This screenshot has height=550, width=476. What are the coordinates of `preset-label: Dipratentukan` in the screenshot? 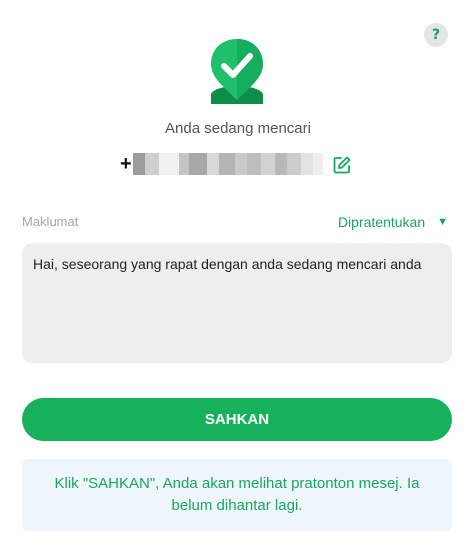 It's located at (381, 222).